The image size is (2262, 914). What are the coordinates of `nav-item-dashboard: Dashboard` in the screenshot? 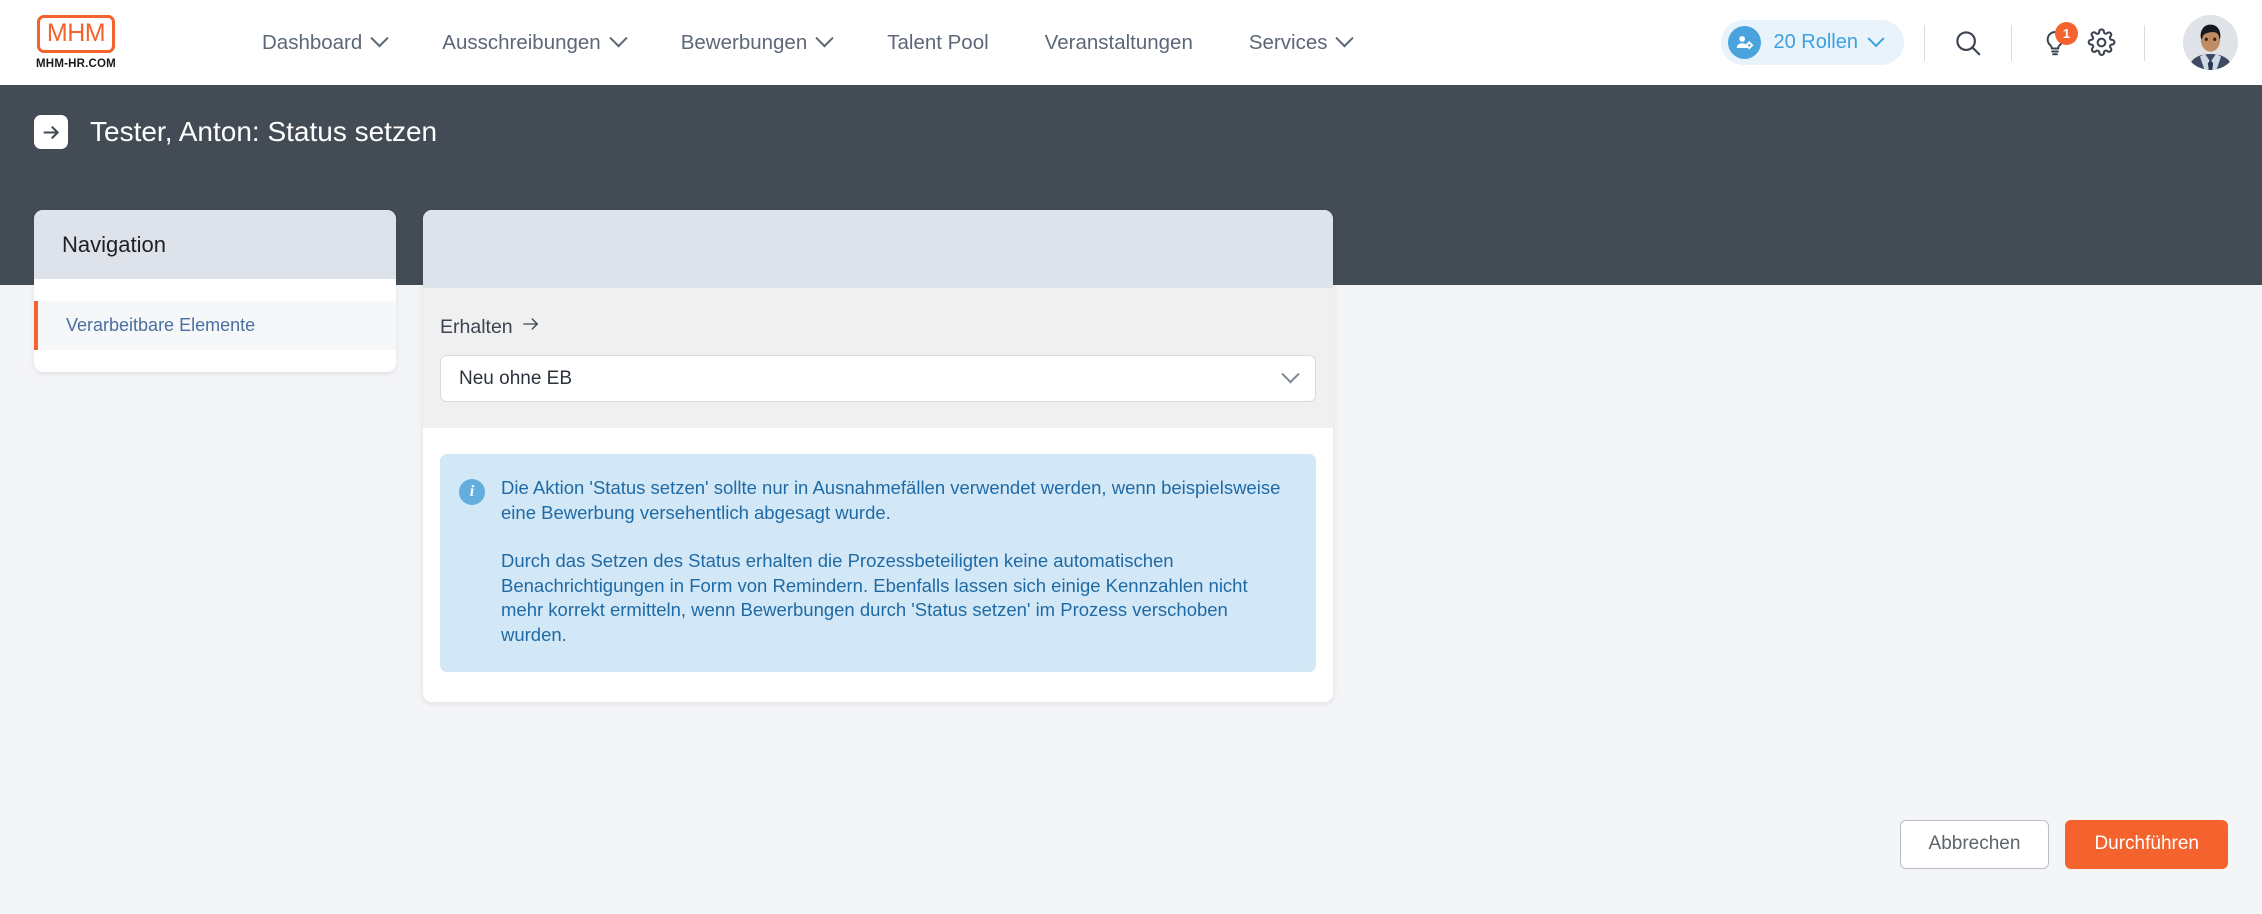 It's located at (324, 42).